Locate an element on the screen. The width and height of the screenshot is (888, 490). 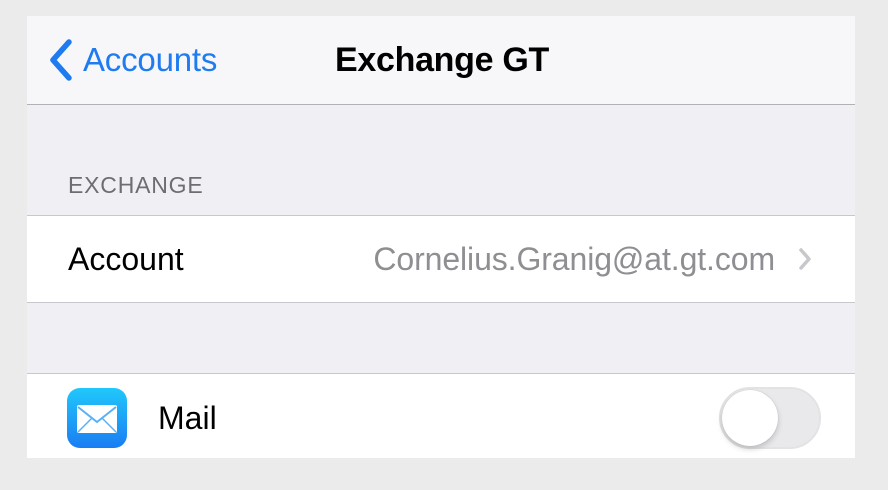
mail-app-icon is located at coordinates (97, 418).